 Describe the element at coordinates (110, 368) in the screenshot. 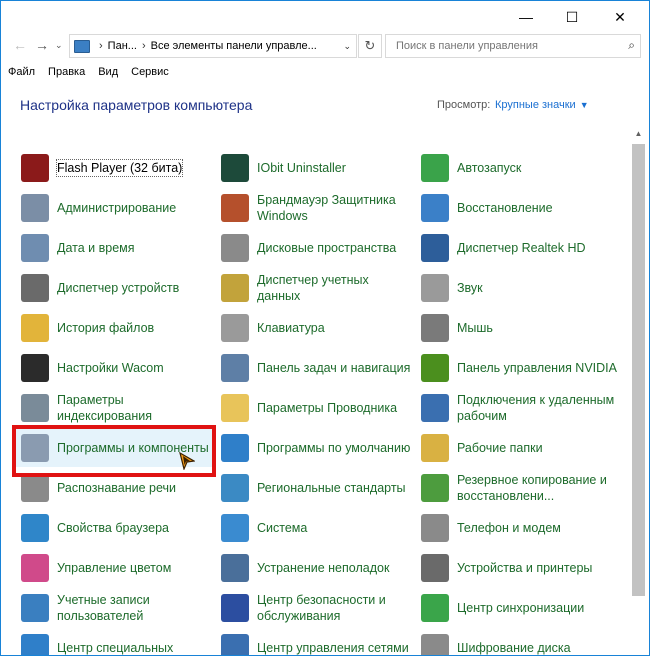

I see `cp-item-label: Настройки Wacom` at that location.